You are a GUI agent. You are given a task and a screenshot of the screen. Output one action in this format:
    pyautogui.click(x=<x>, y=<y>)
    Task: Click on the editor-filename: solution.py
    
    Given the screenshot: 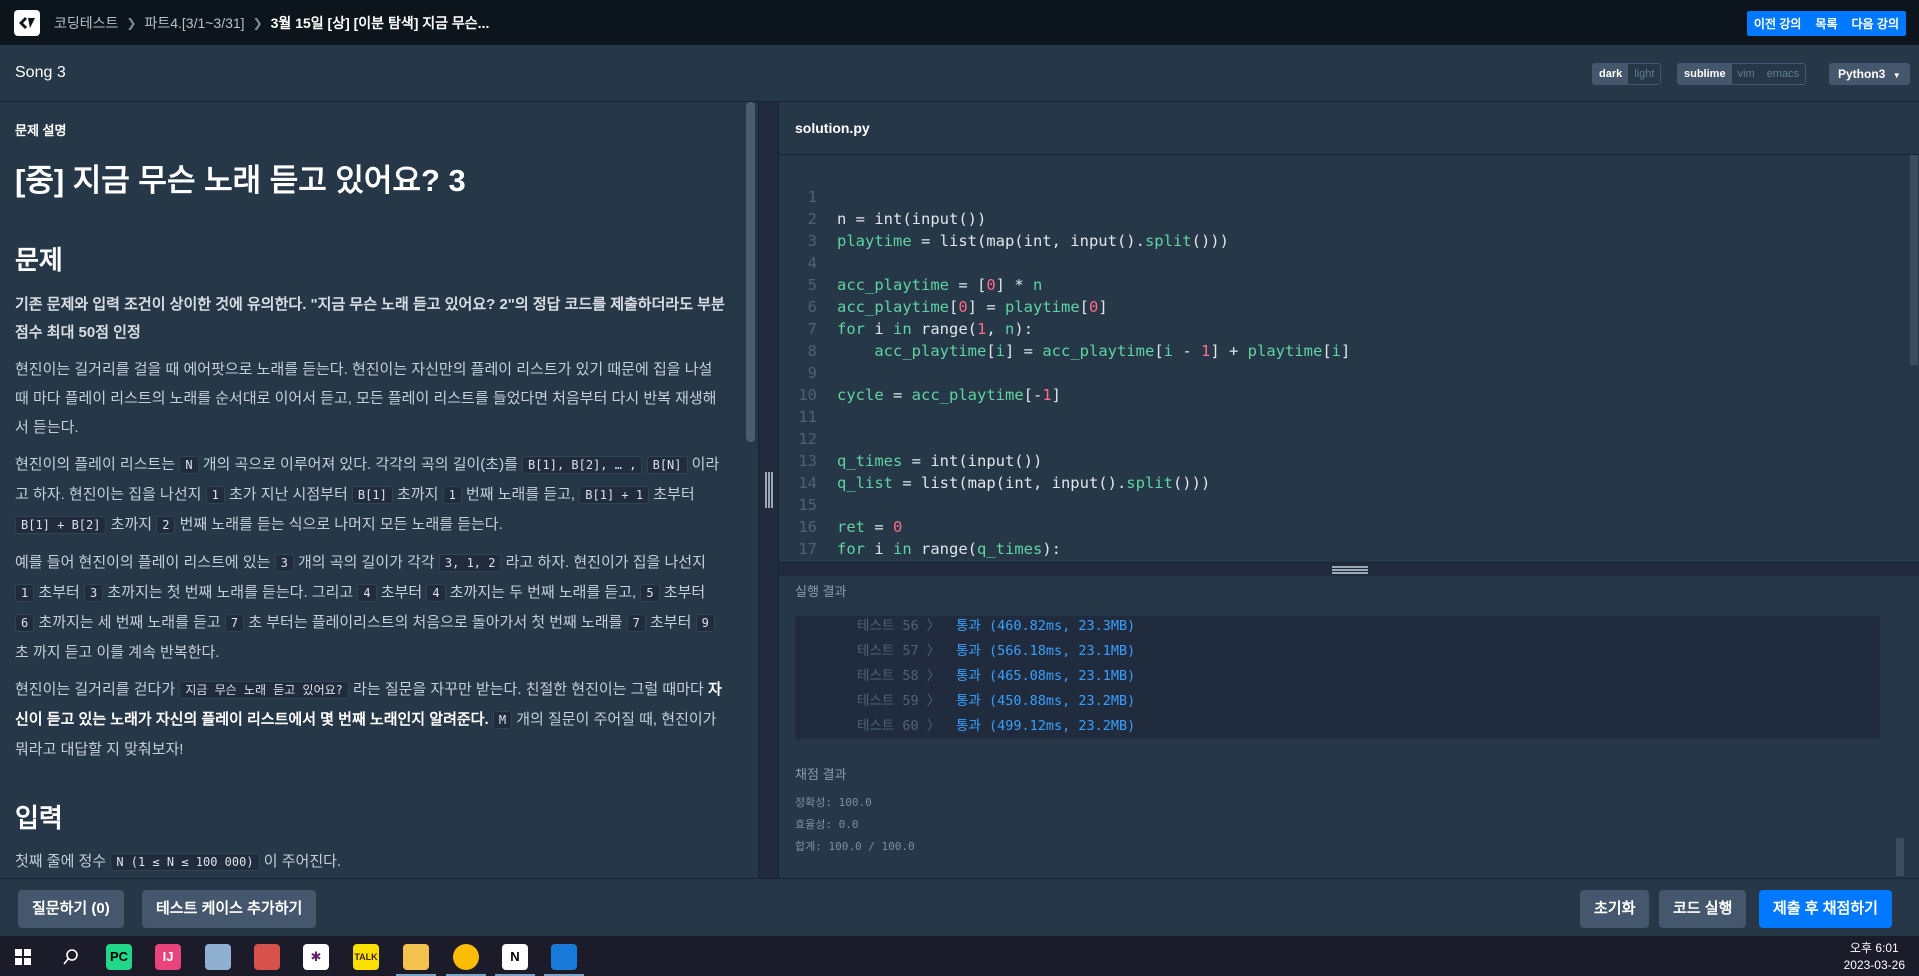 What is the action you would take?
    pyautogui.click(x=832, y=128)
    